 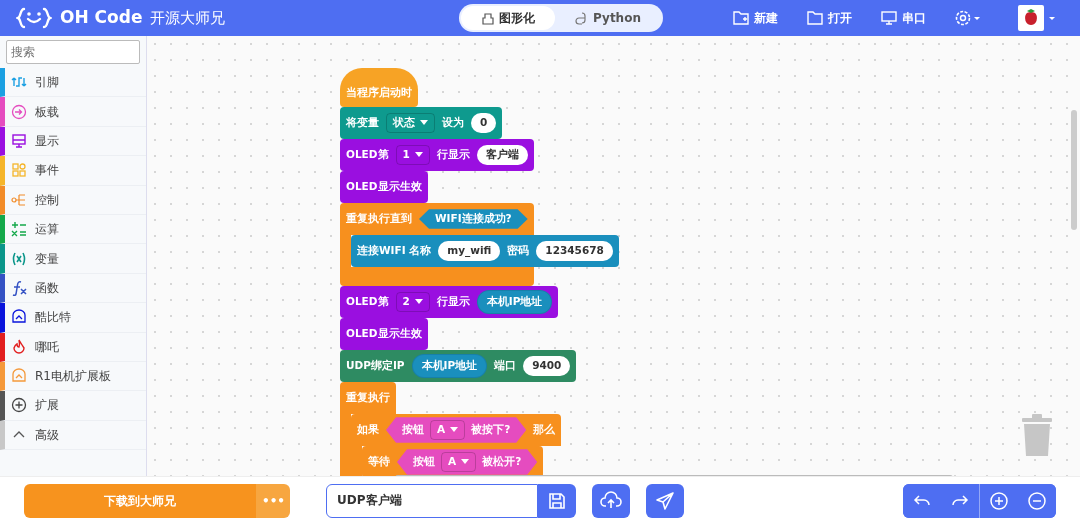 What do you see at coordinates (502, 462) in the screenshot?
I see `block-label: 被松开?` at bounding box center [502, 462].